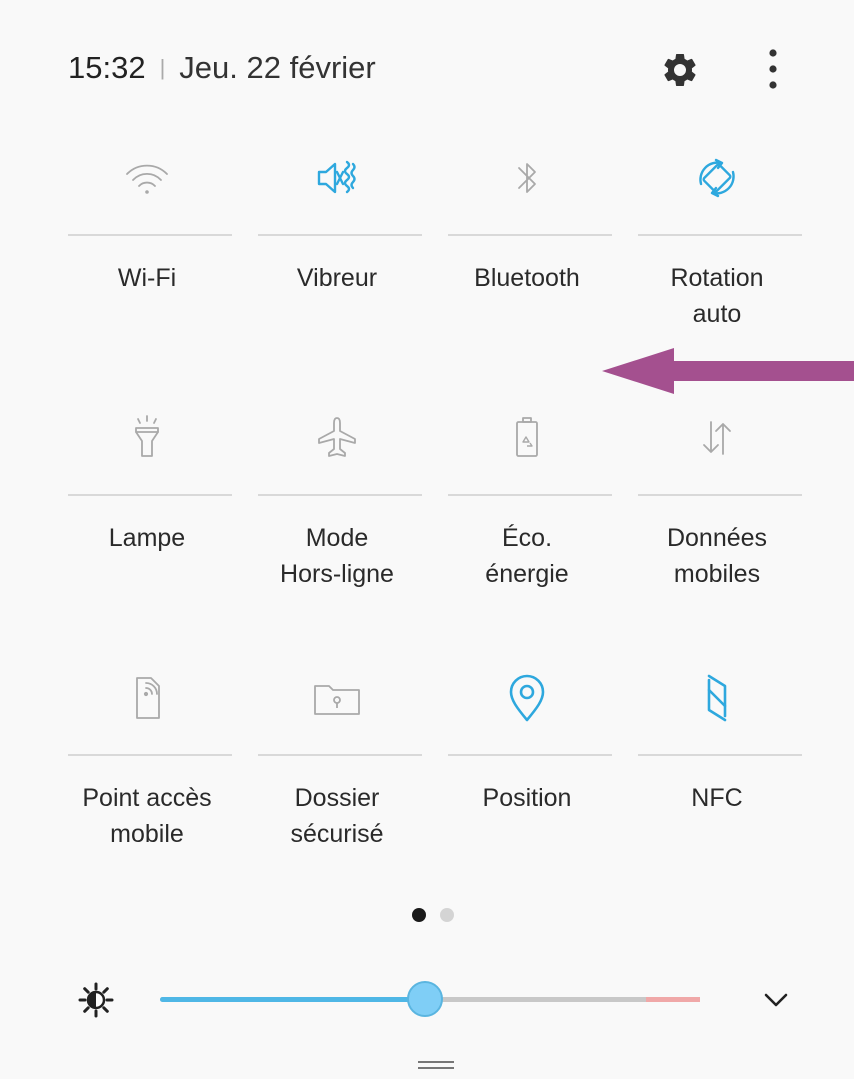 Image resolution: width=854 pixels, height=1079 pixels. What do you see at coordinates (680, 70) in the screenshot?
I see `gear-icon` at bounding box center [680, 70].